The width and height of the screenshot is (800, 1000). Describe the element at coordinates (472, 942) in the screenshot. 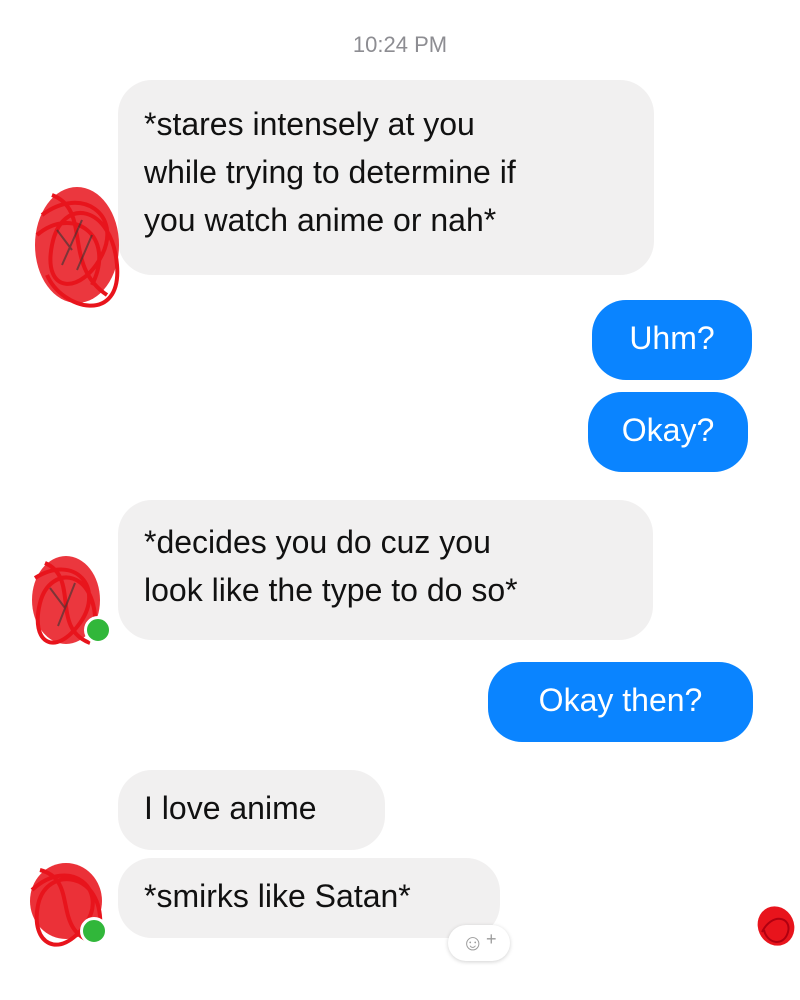

I see `smiley-add-icon: ☺` at that location.